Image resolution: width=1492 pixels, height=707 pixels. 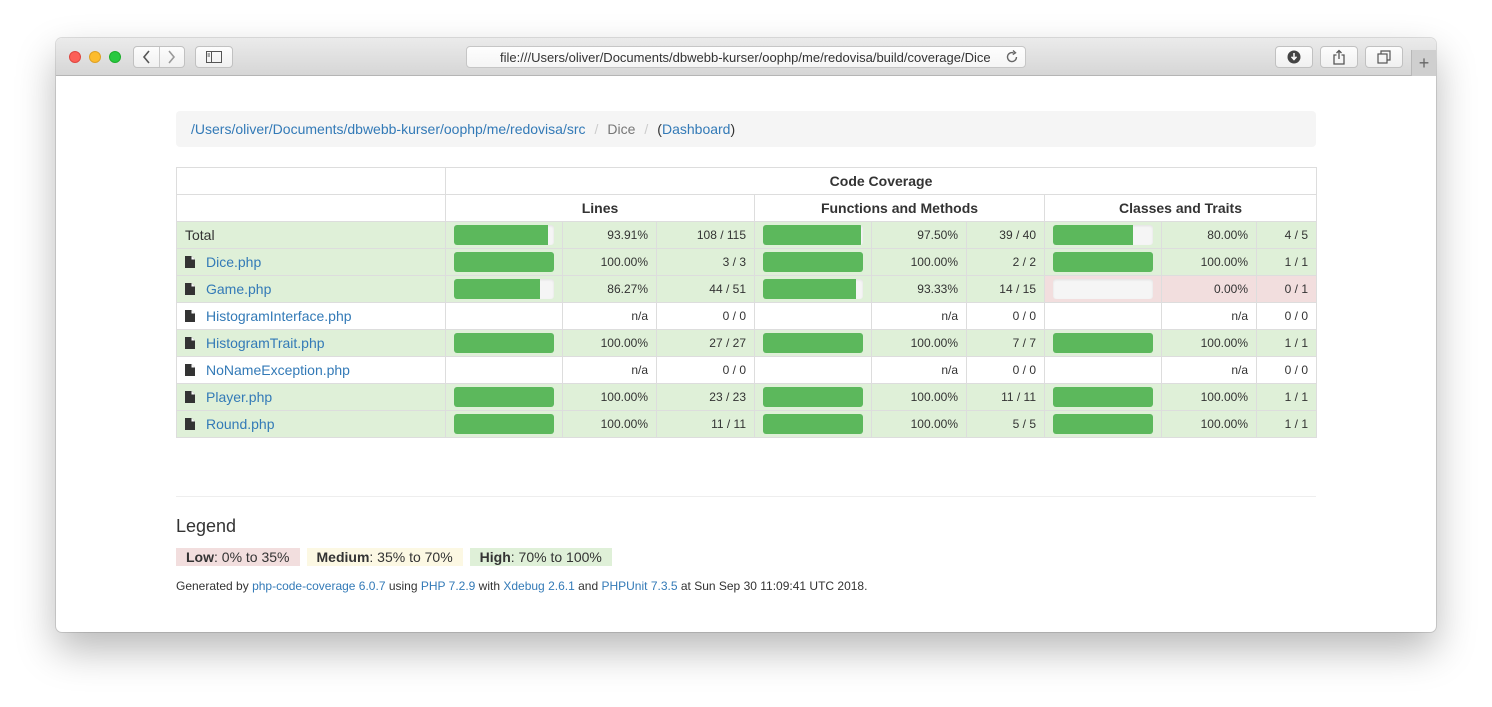 I want to click on lines-percent: 93.91%, so click(x=609, y=235).